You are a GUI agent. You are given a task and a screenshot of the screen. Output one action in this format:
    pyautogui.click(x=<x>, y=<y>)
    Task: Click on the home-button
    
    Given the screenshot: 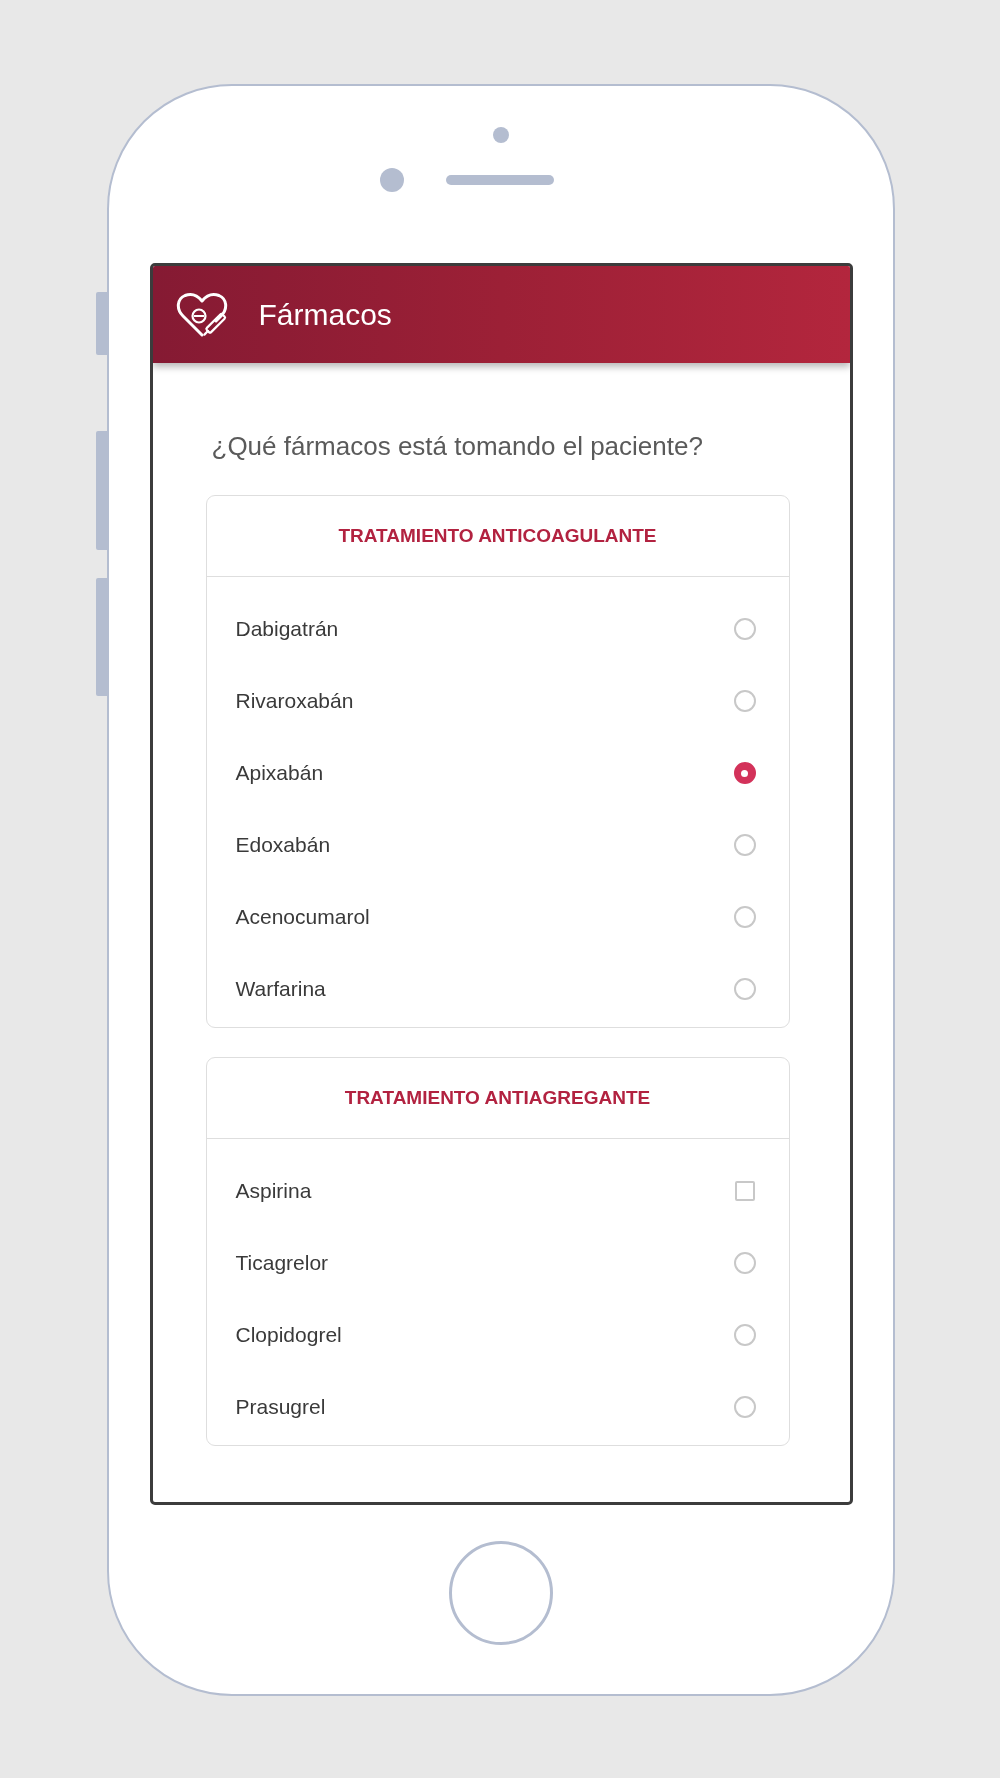 What is the action you would take?
    pyautogui.click(x=501, y=1593)
    